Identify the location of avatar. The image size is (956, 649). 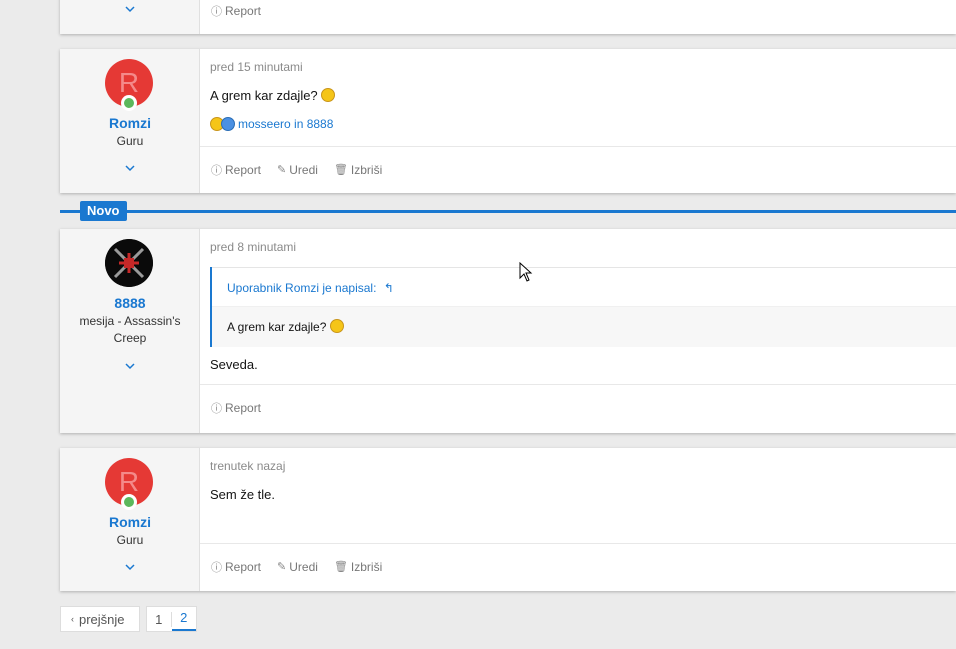
(129, 263).